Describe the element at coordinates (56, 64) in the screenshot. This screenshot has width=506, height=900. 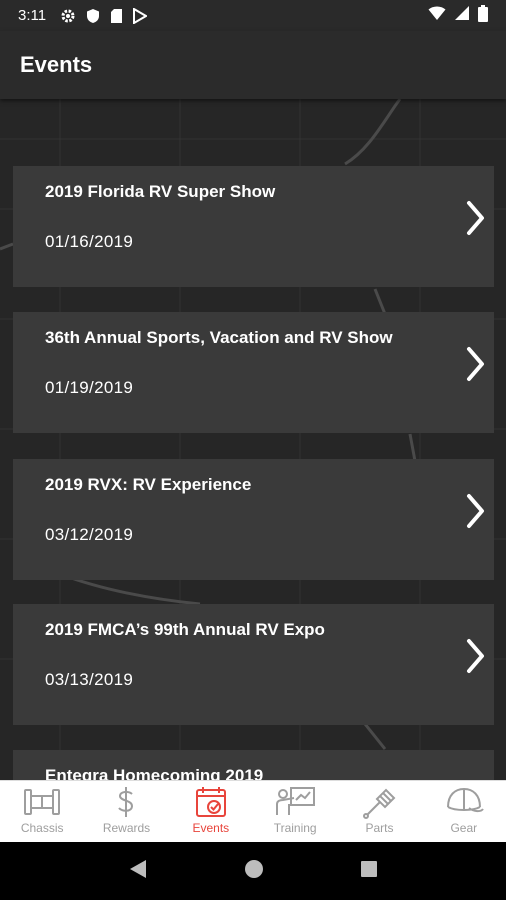
I see `page-title: Events` at that location.